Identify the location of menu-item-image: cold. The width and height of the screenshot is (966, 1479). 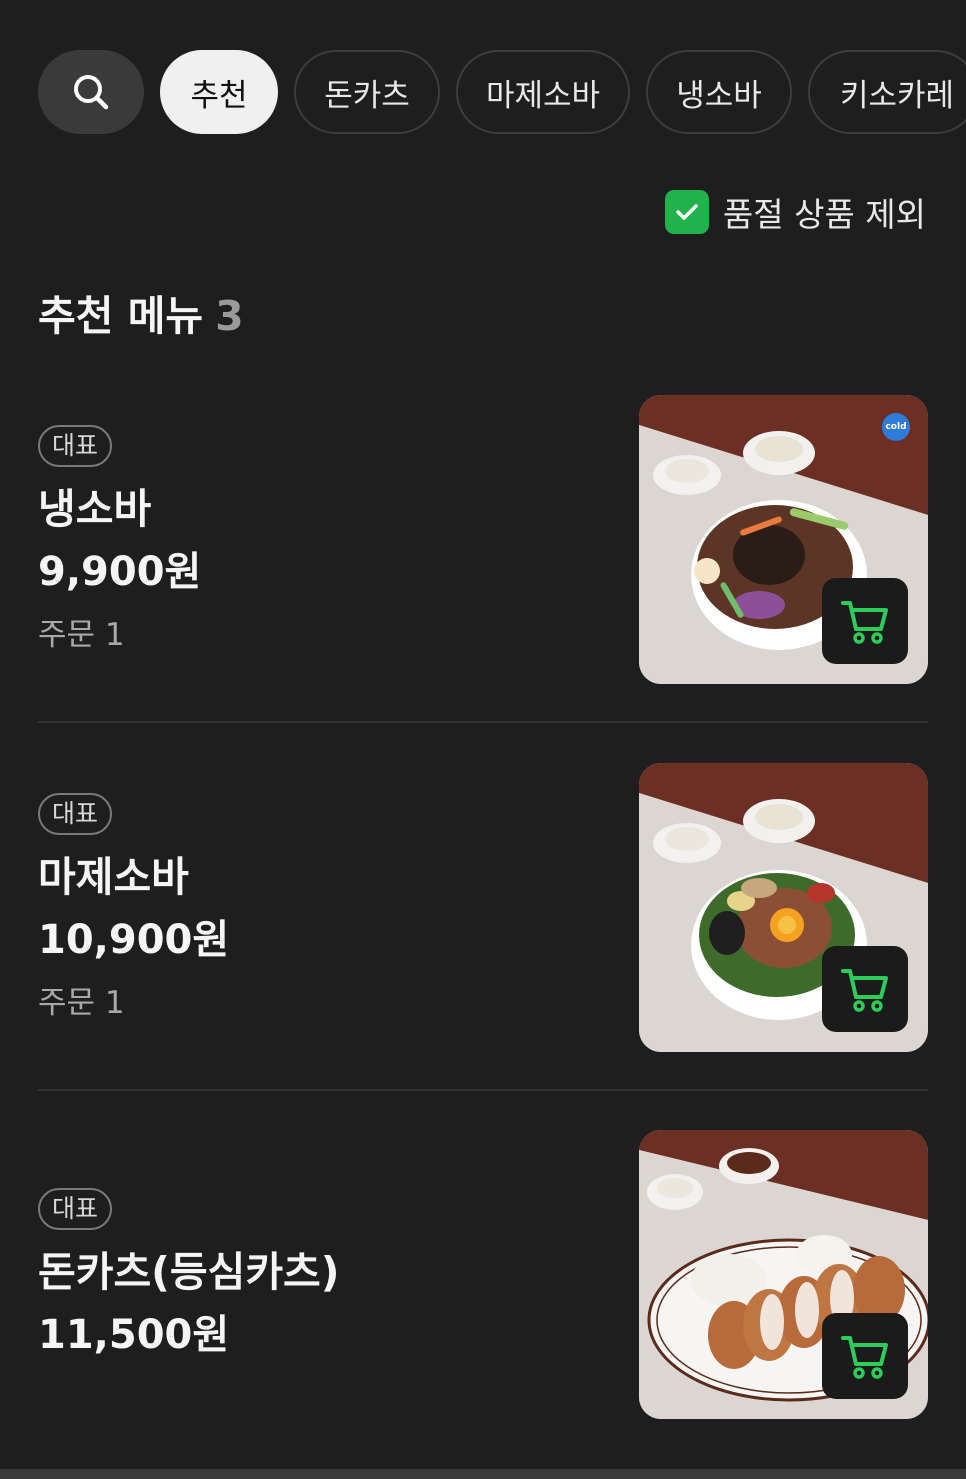
(783, 539).